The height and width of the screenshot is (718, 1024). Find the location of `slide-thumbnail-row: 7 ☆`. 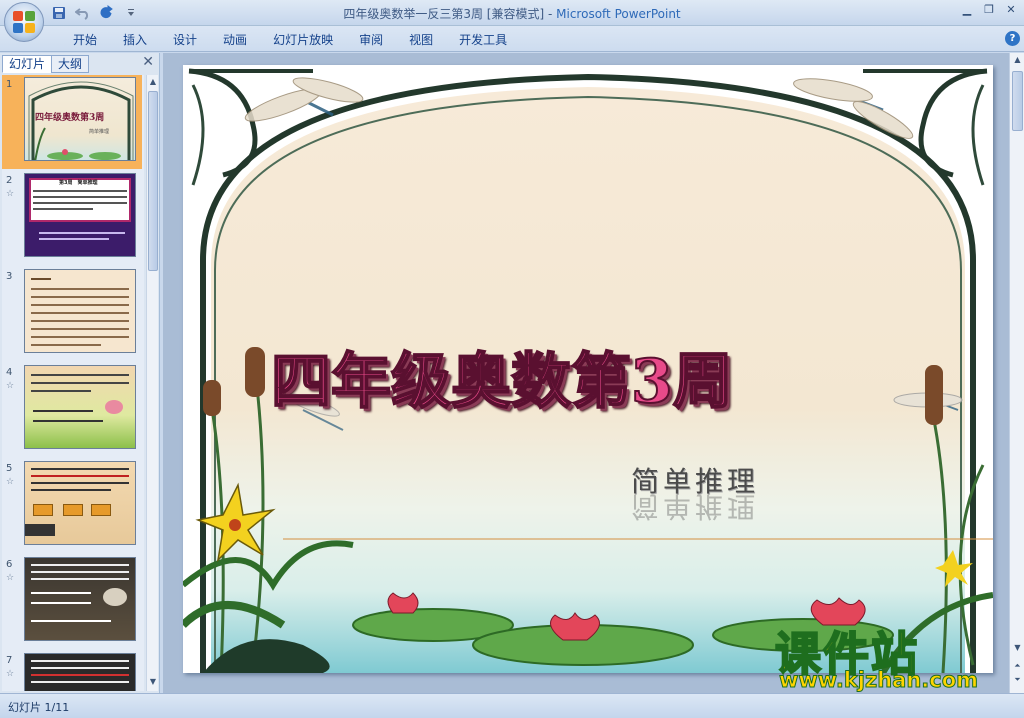

slide-thumbnail-row: 7 ☆ is located at coordinates (72, 671).